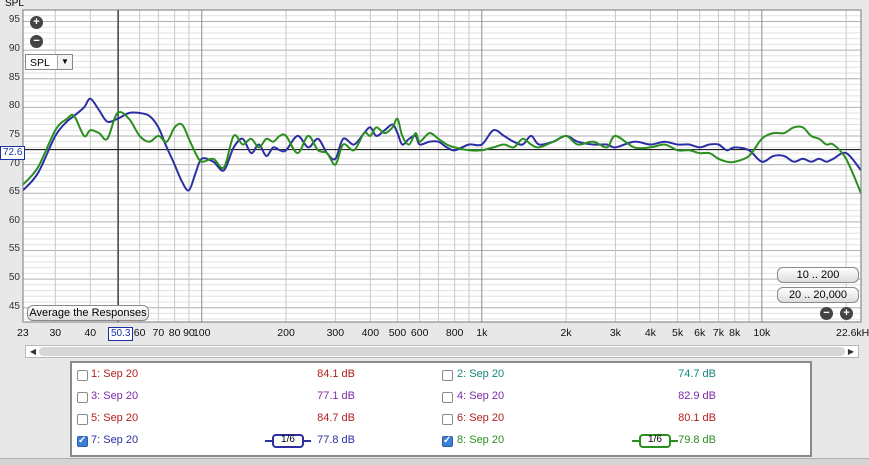  What do you see at coordinates (114, 418) in the screenshot?
I see `measurement-name: 5: Sep 20` at bounding box center [114, 418].